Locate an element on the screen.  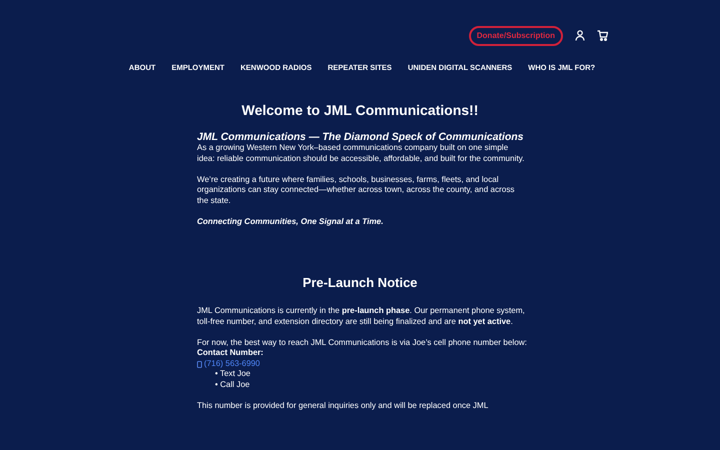
donate-button: Donate/Subscription is located at coordinates (515, 36).